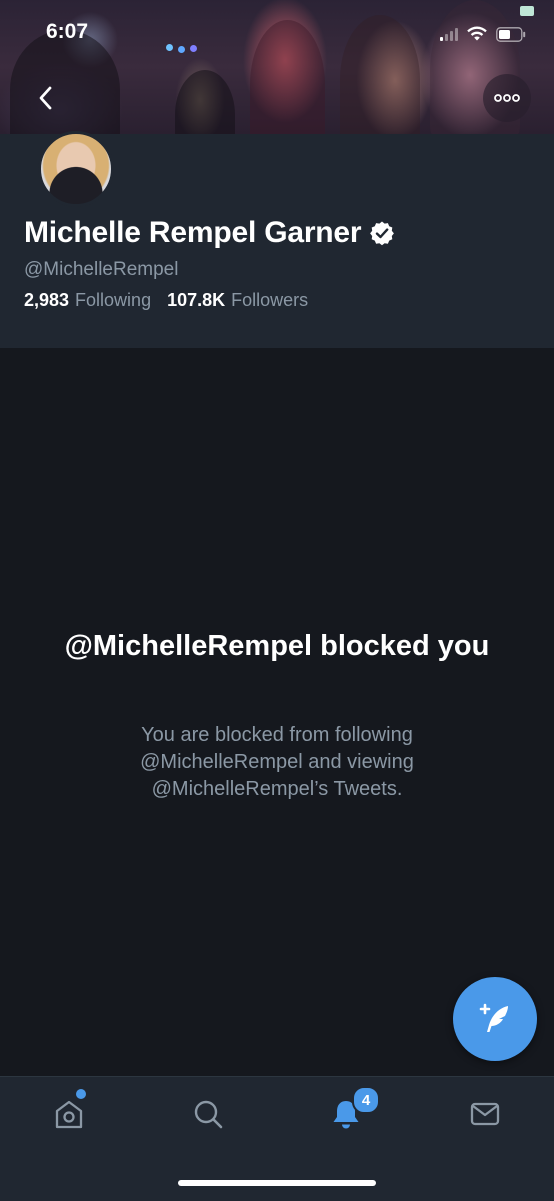  I want to click on tab-messages, so click(485, 1114).